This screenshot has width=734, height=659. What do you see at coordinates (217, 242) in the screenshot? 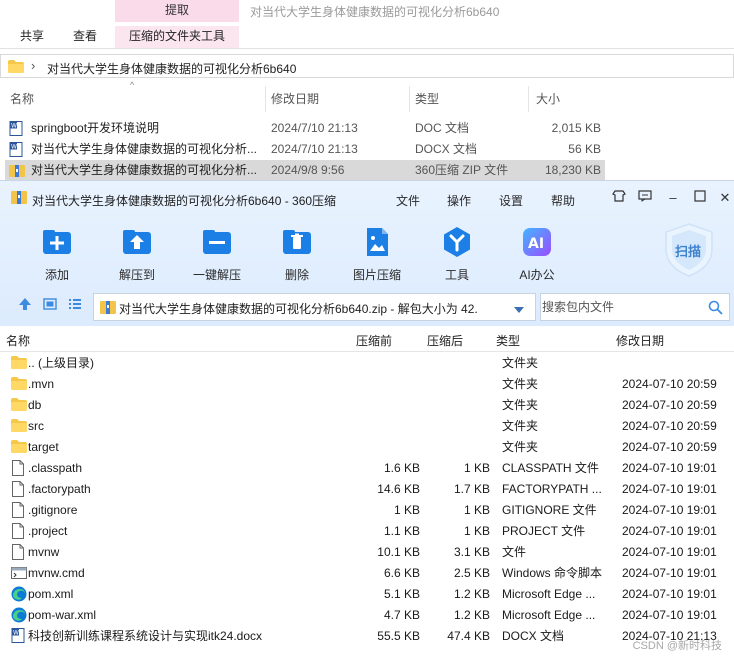
I see `one-click-extract-icon` at bounding box center [217, 242].